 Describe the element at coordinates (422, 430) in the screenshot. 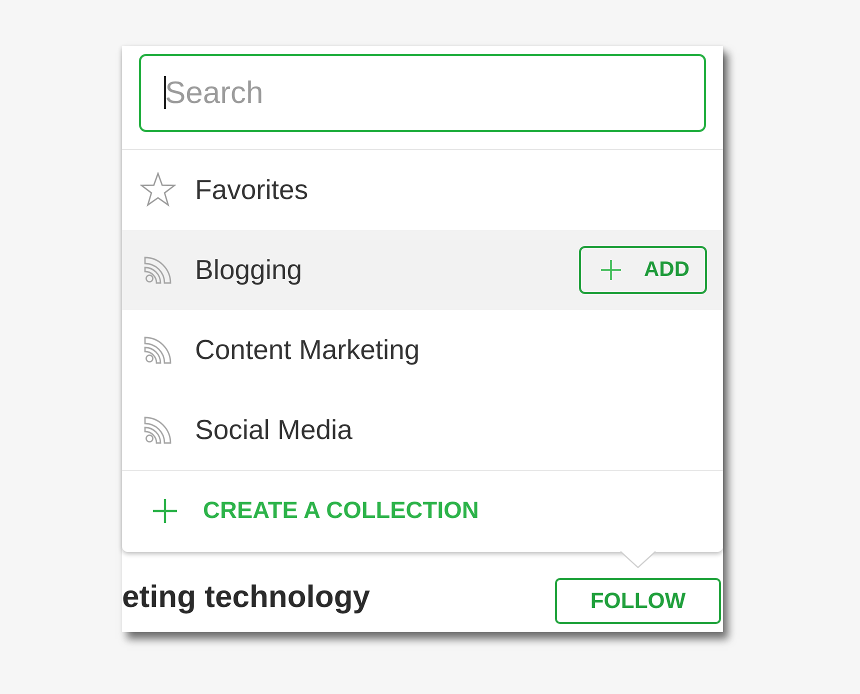

I see `collection-item: Social Media` at that location.